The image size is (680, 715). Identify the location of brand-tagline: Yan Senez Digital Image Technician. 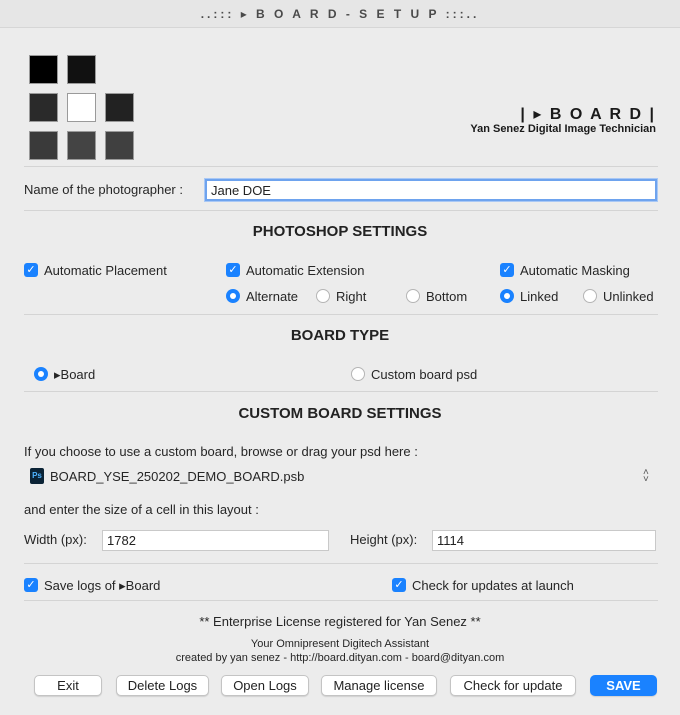
(563, 129).